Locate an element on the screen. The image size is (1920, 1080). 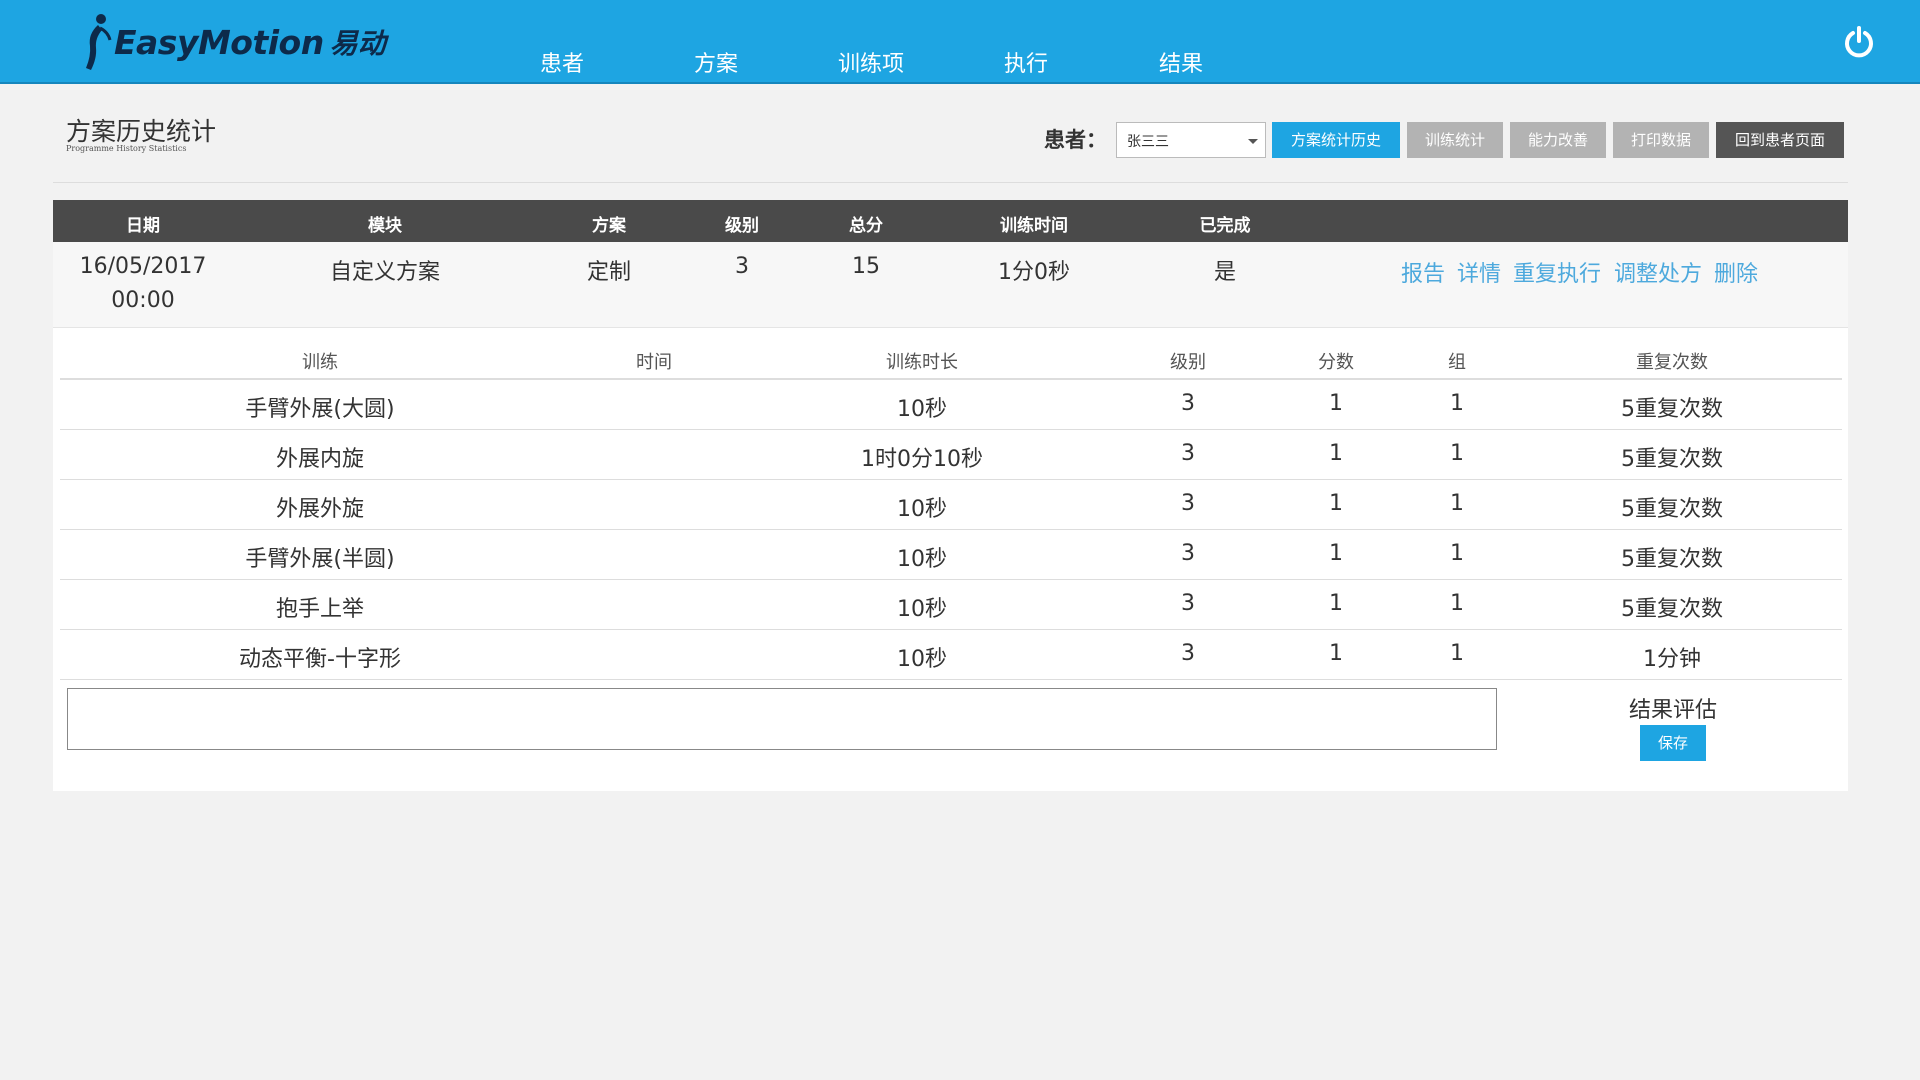
power-icon is located at coordinates (1859, 42).